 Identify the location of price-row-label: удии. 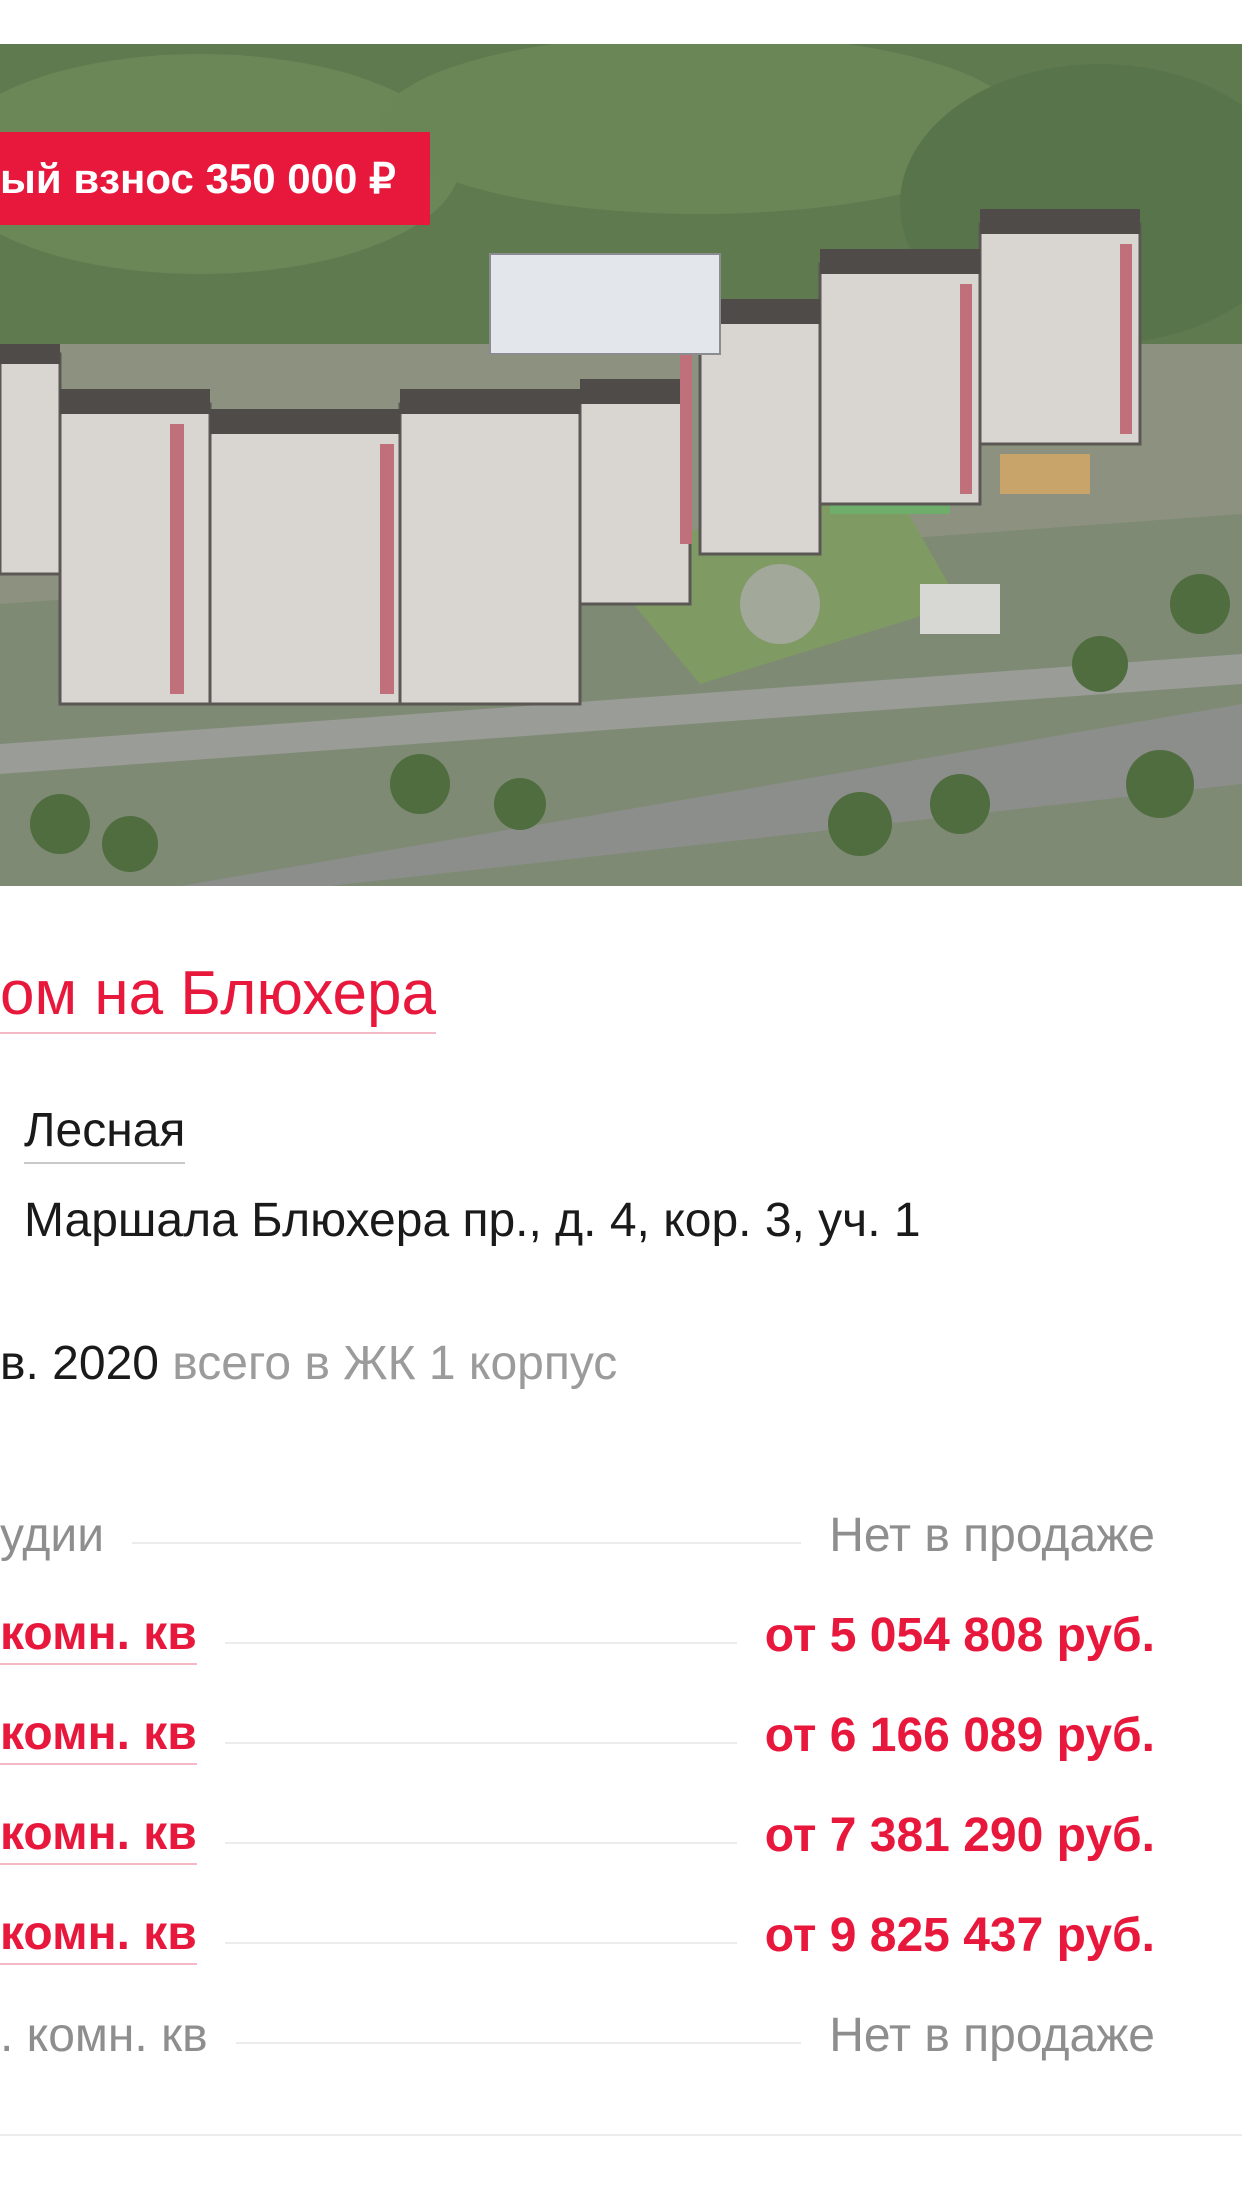
(52, 1535).